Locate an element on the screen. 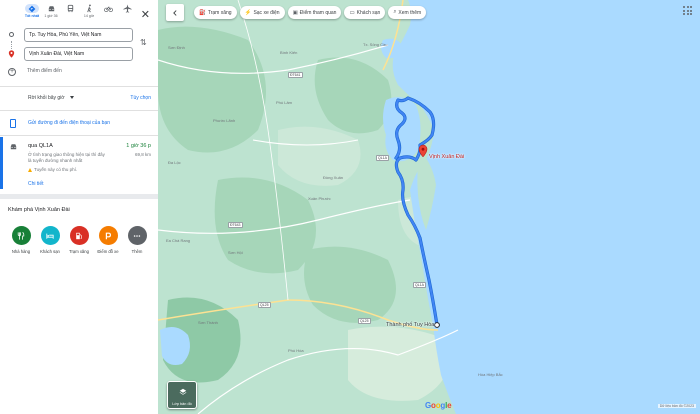 This screenshot has height=414, width=700. close-directions-button: ✕ is located at coordinates (145, 15).